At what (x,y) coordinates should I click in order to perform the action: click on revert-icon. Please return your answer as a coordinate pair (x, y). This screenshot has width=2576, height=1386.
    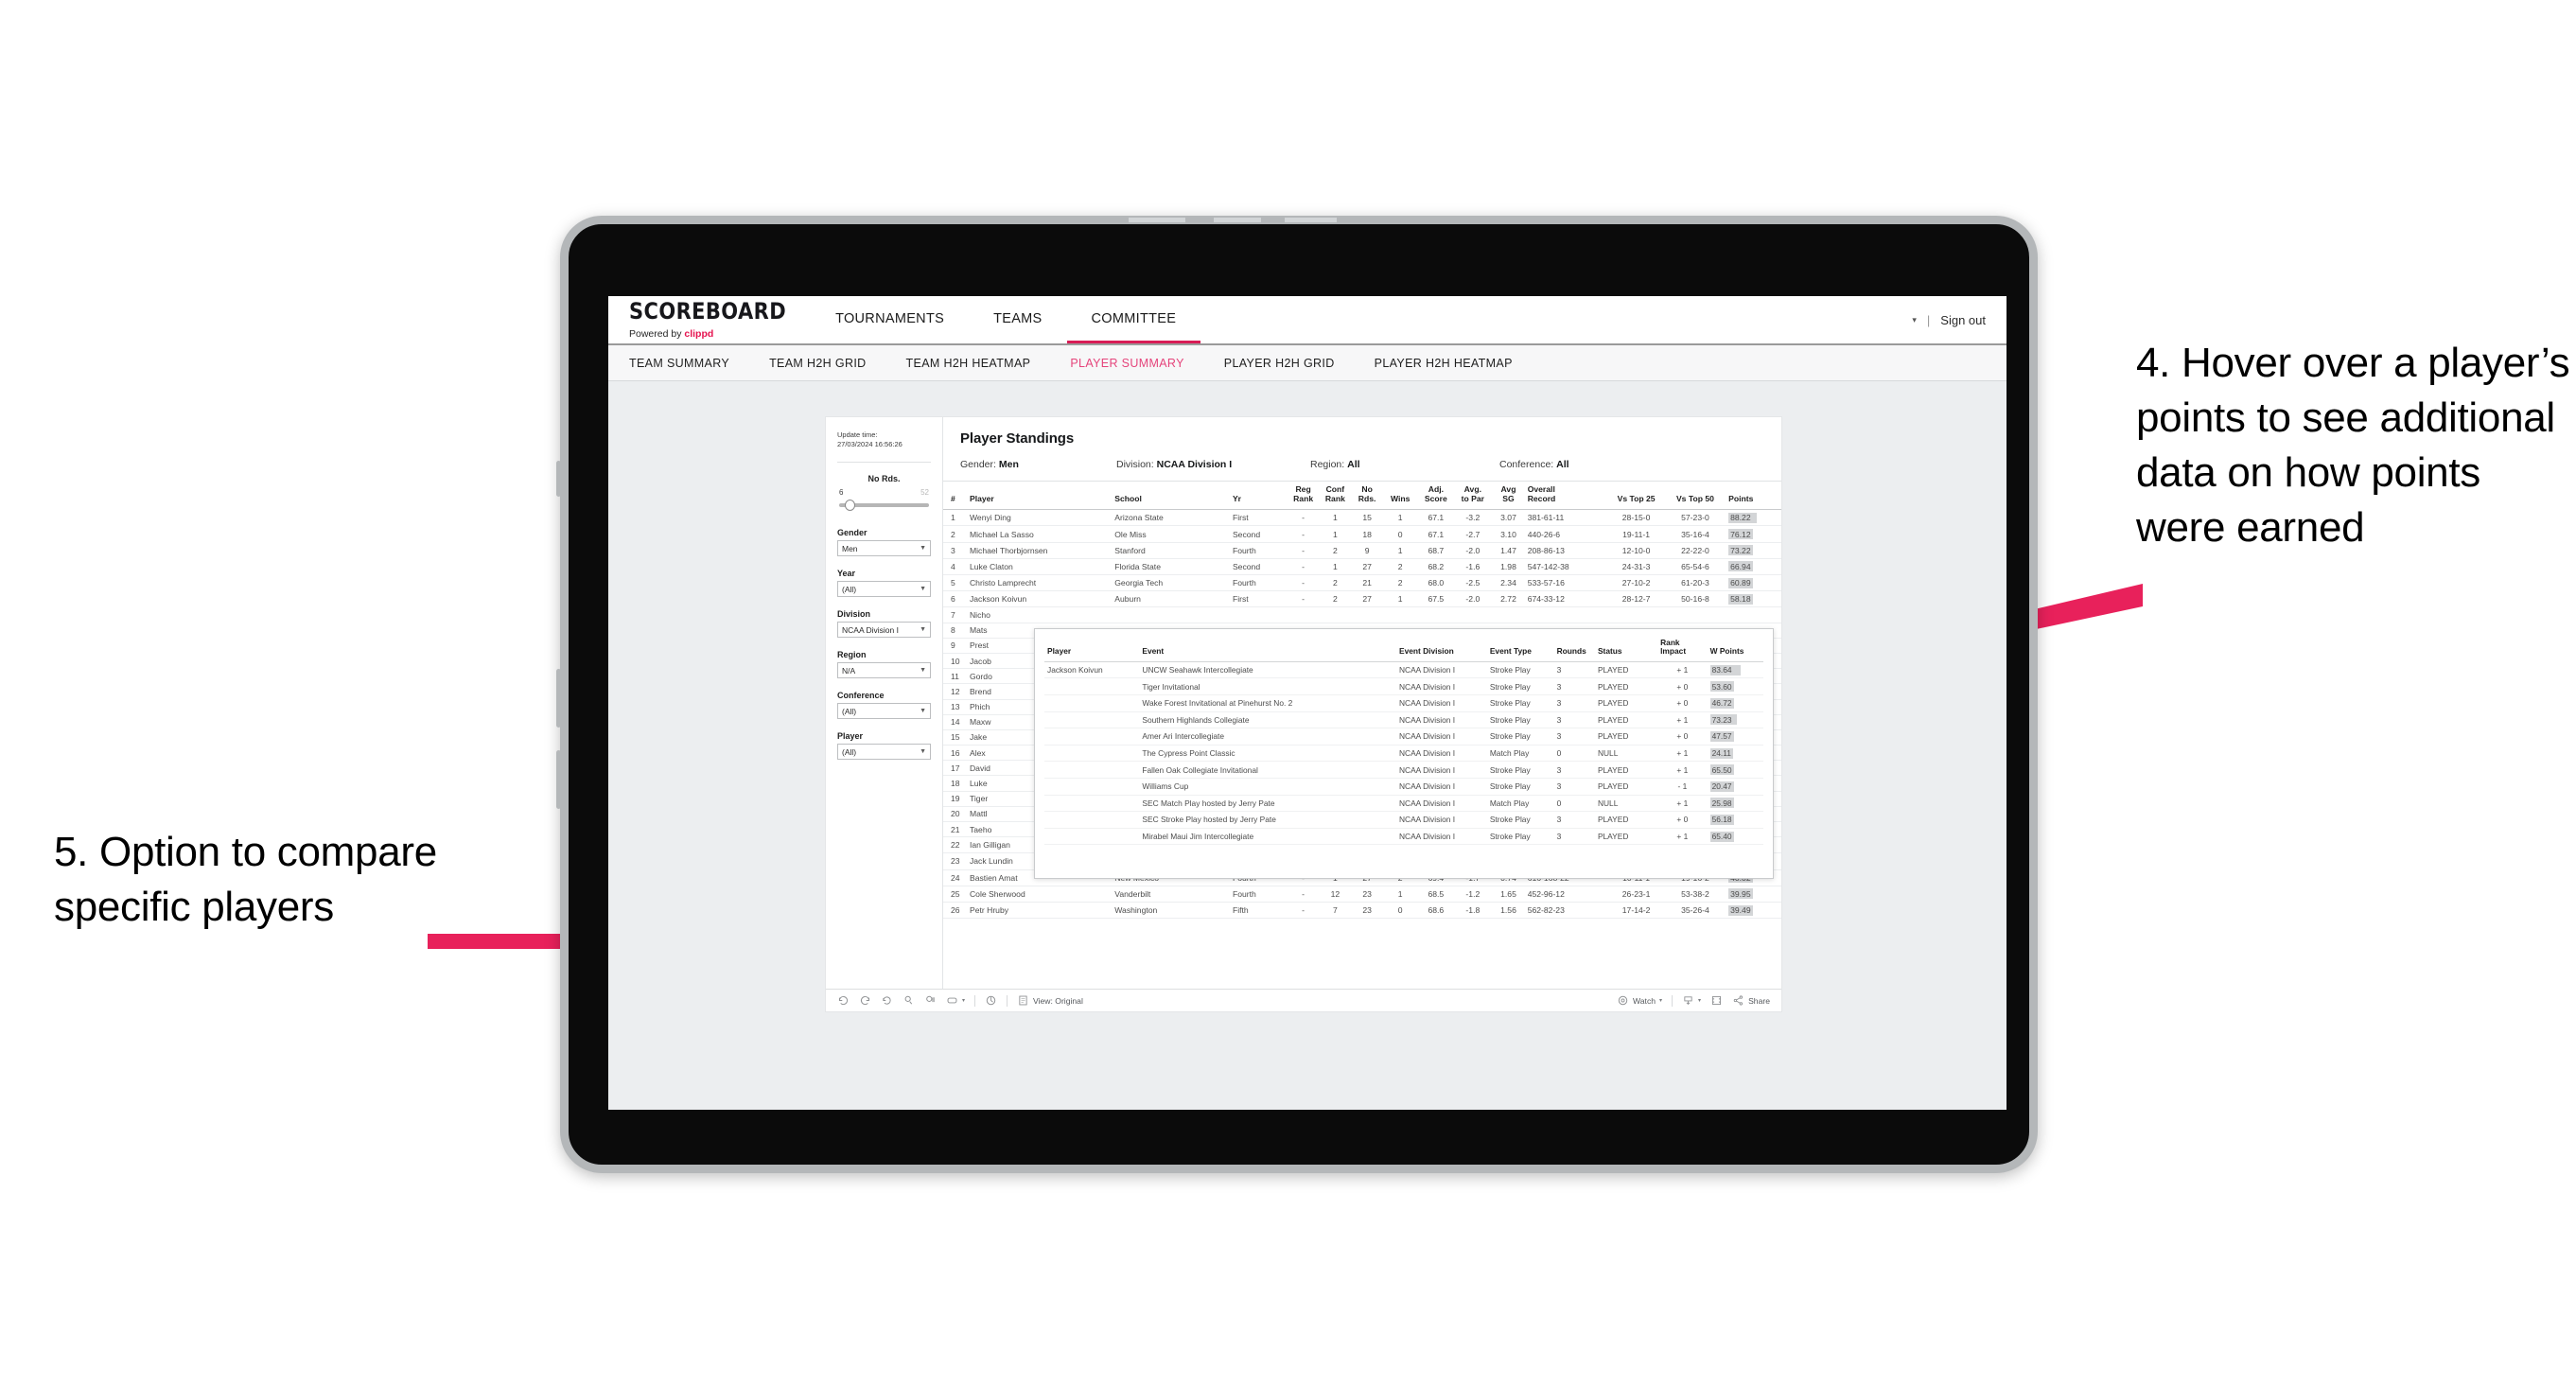
    Looking at the image, I should click on (887, 1001).